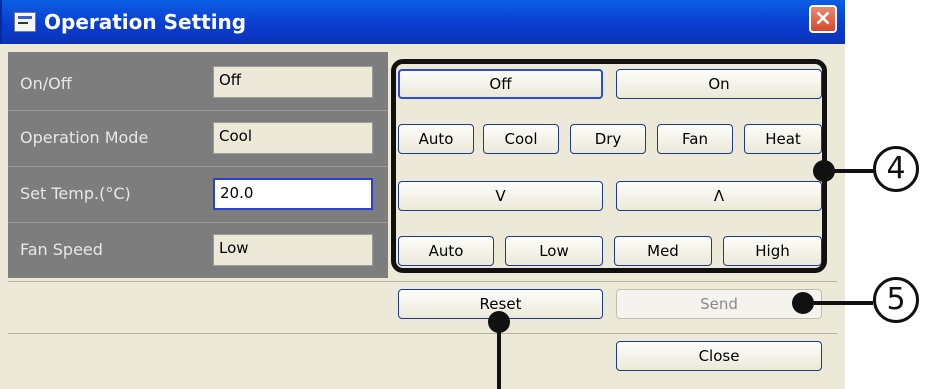 Image resolution: width=932 pixels, height=389 pixels. Describe the element at coordinates (84, 137) in the screenshot. I see `label-operation-mode: Operation Mode` at that location.